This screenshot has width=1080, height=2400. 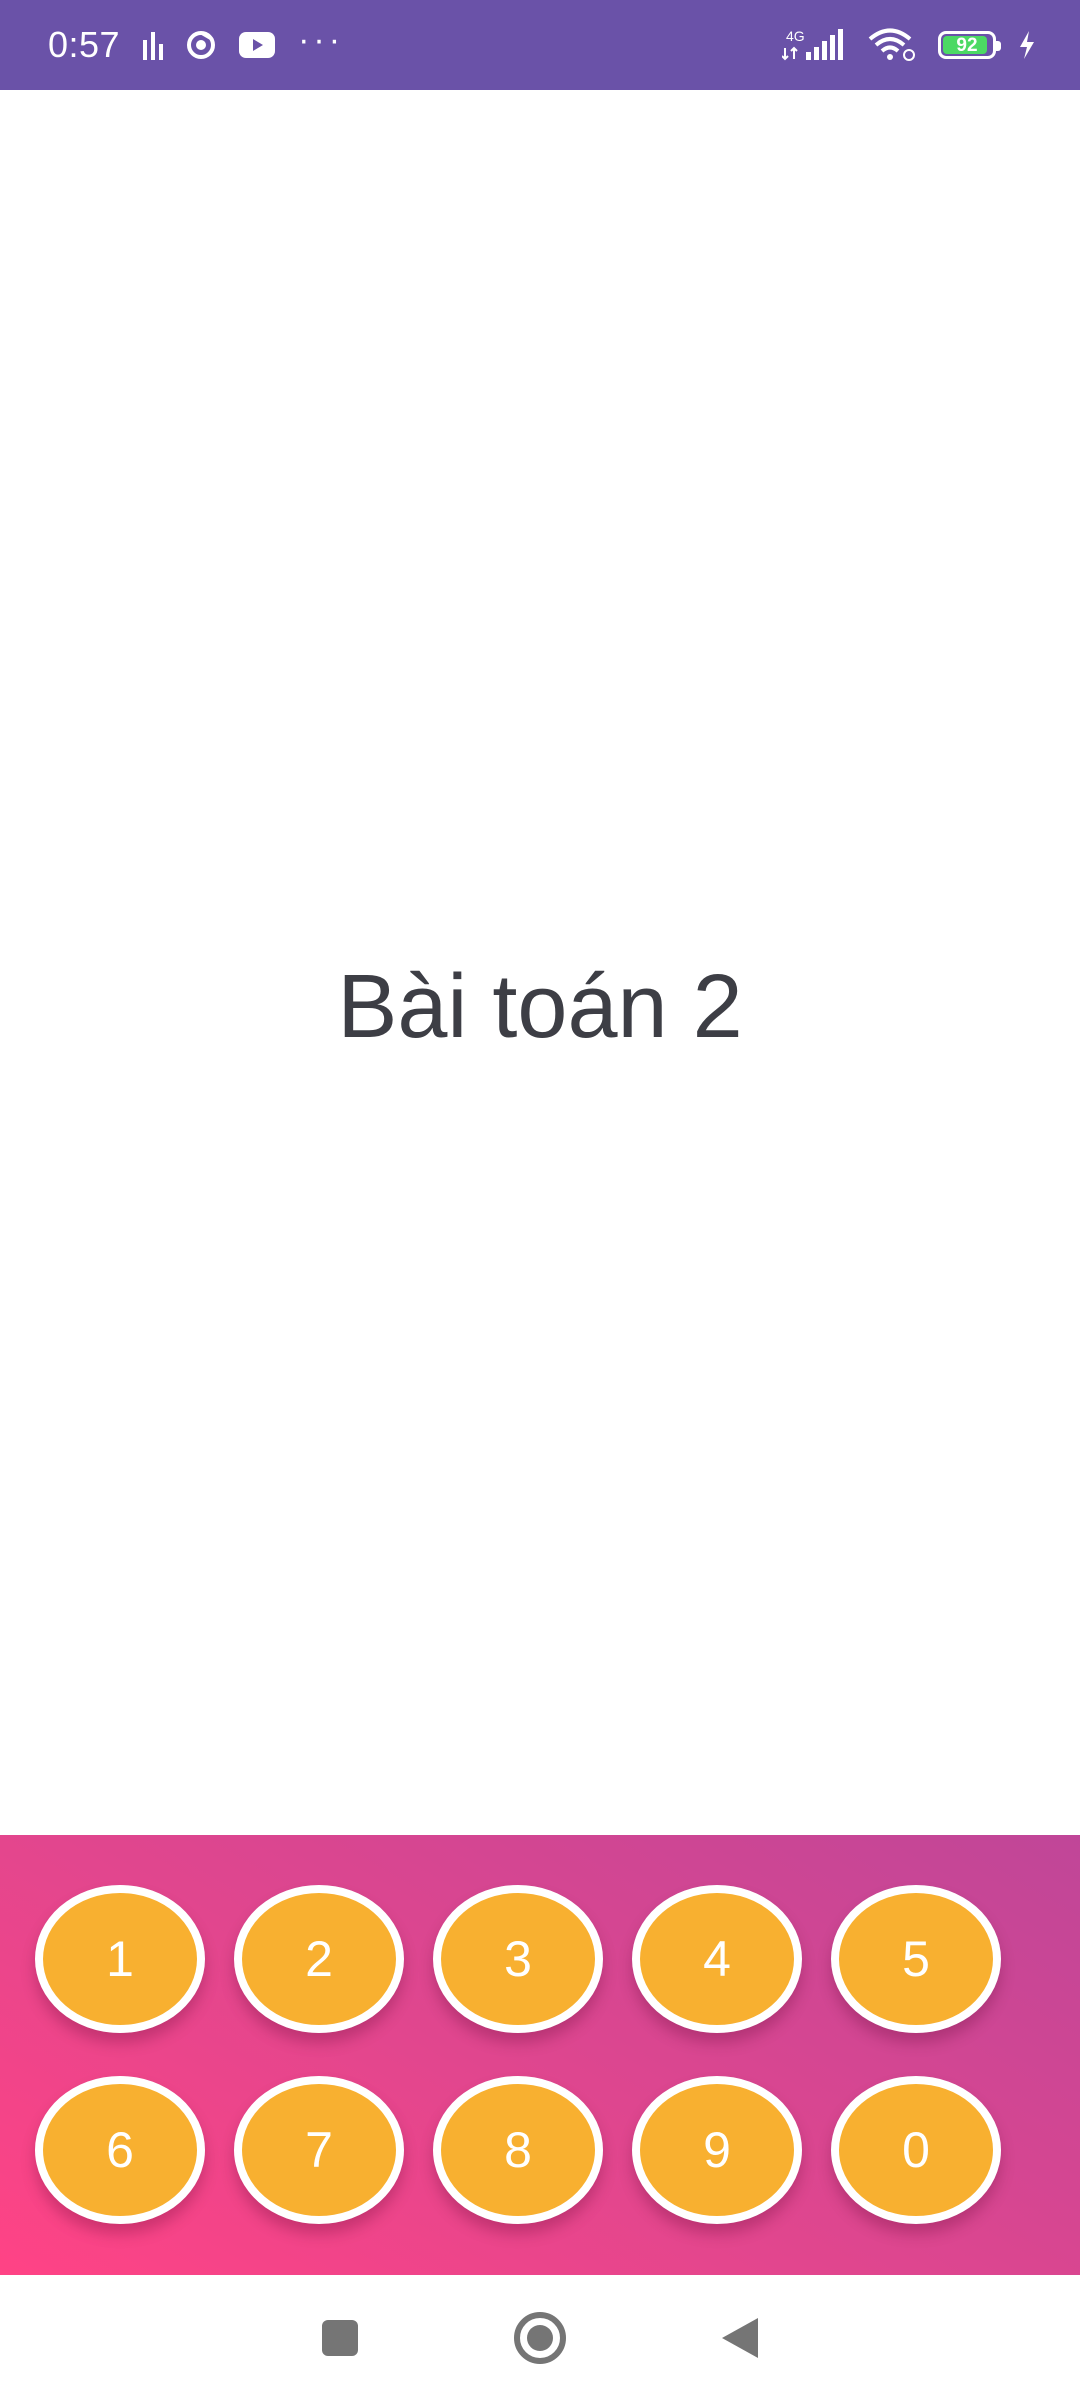 What do you see at coordinates (717, 2150) in the screenshot?
I see `key-9: 9` at bounding box center [717, 2150].